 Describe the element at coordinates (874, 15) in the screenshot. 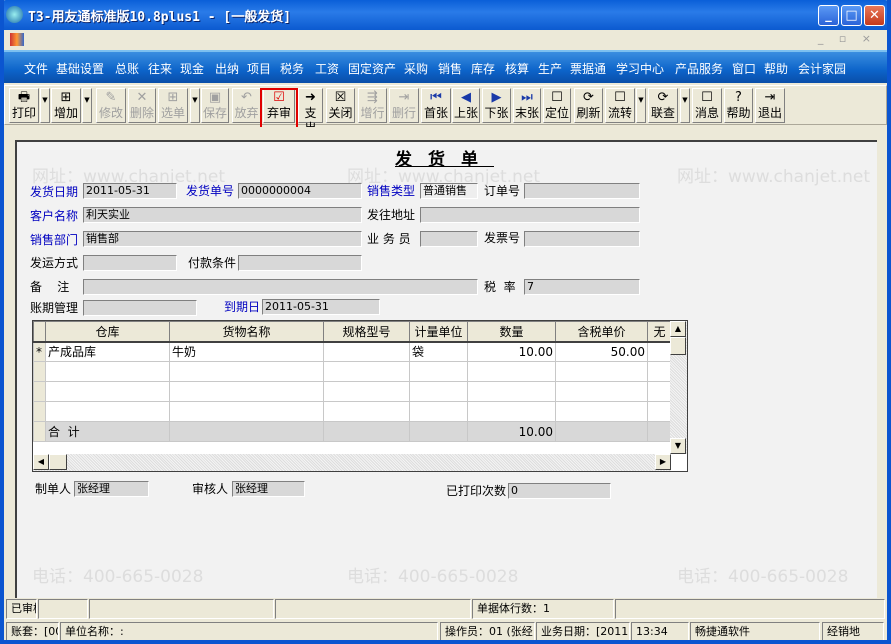

I see `close-button: ✕` at that location.